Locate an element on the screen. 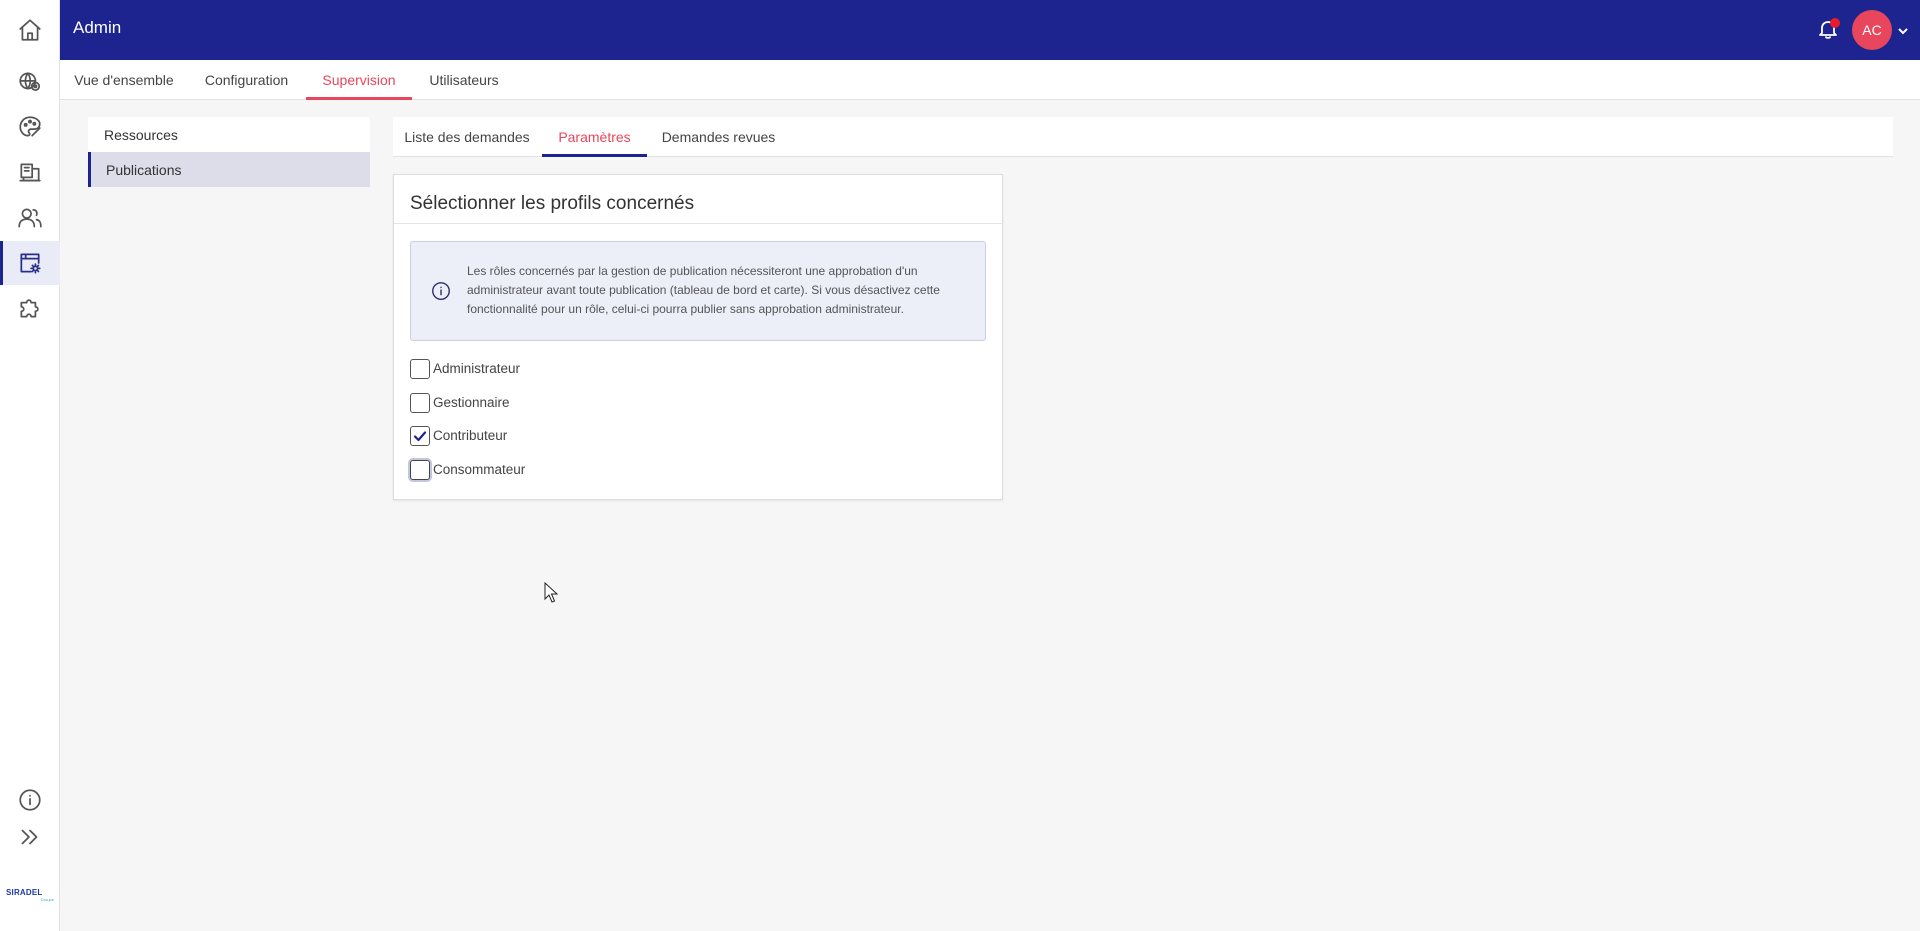 Image resolution: width=1920 pixels, height=931 pixels. profile-option-administrateur: Administrateur is located at coordinates (467, 376).